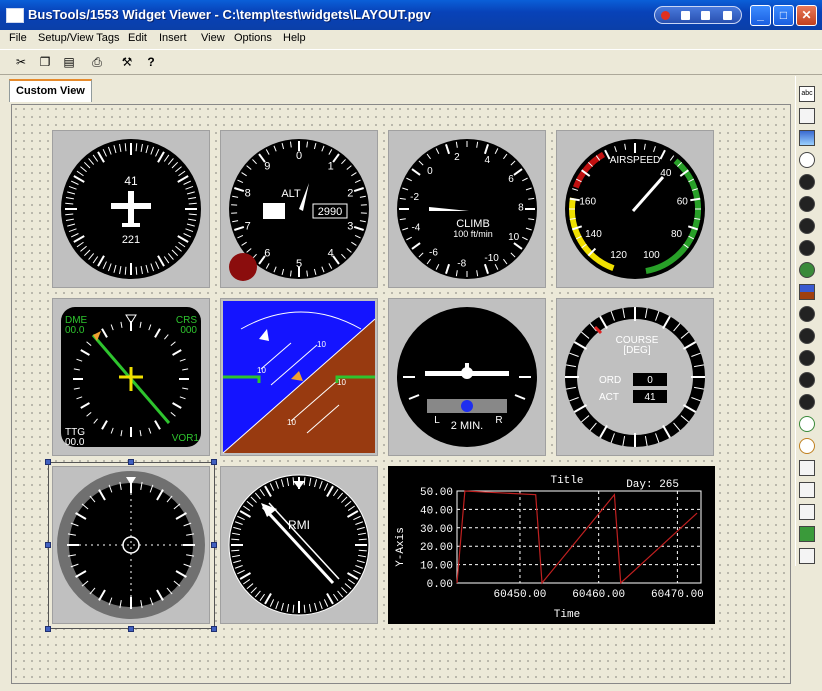 The height and width of the screenshot is (691, 822). I want to click on chart-y-tick: 40.00, so click(436, 511).